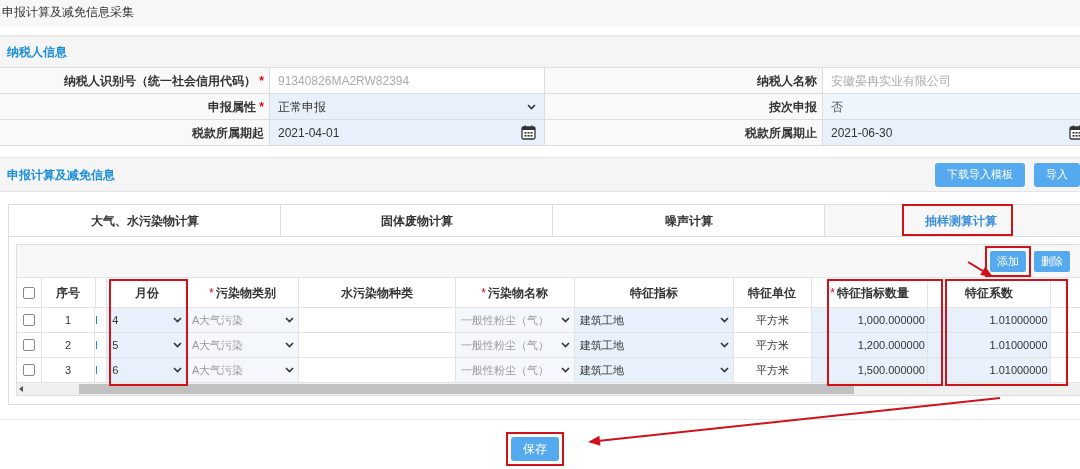  Describe the element at coordinates (870, 370) in the screenshot. I see `table-cell: 1,500.000000` at that location.